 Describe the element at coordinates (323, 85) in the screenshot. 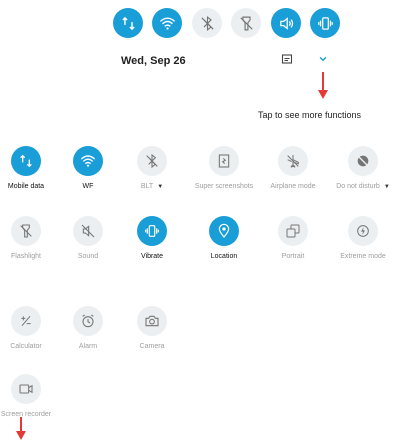

I see `annotation-arrow-top` at that location.